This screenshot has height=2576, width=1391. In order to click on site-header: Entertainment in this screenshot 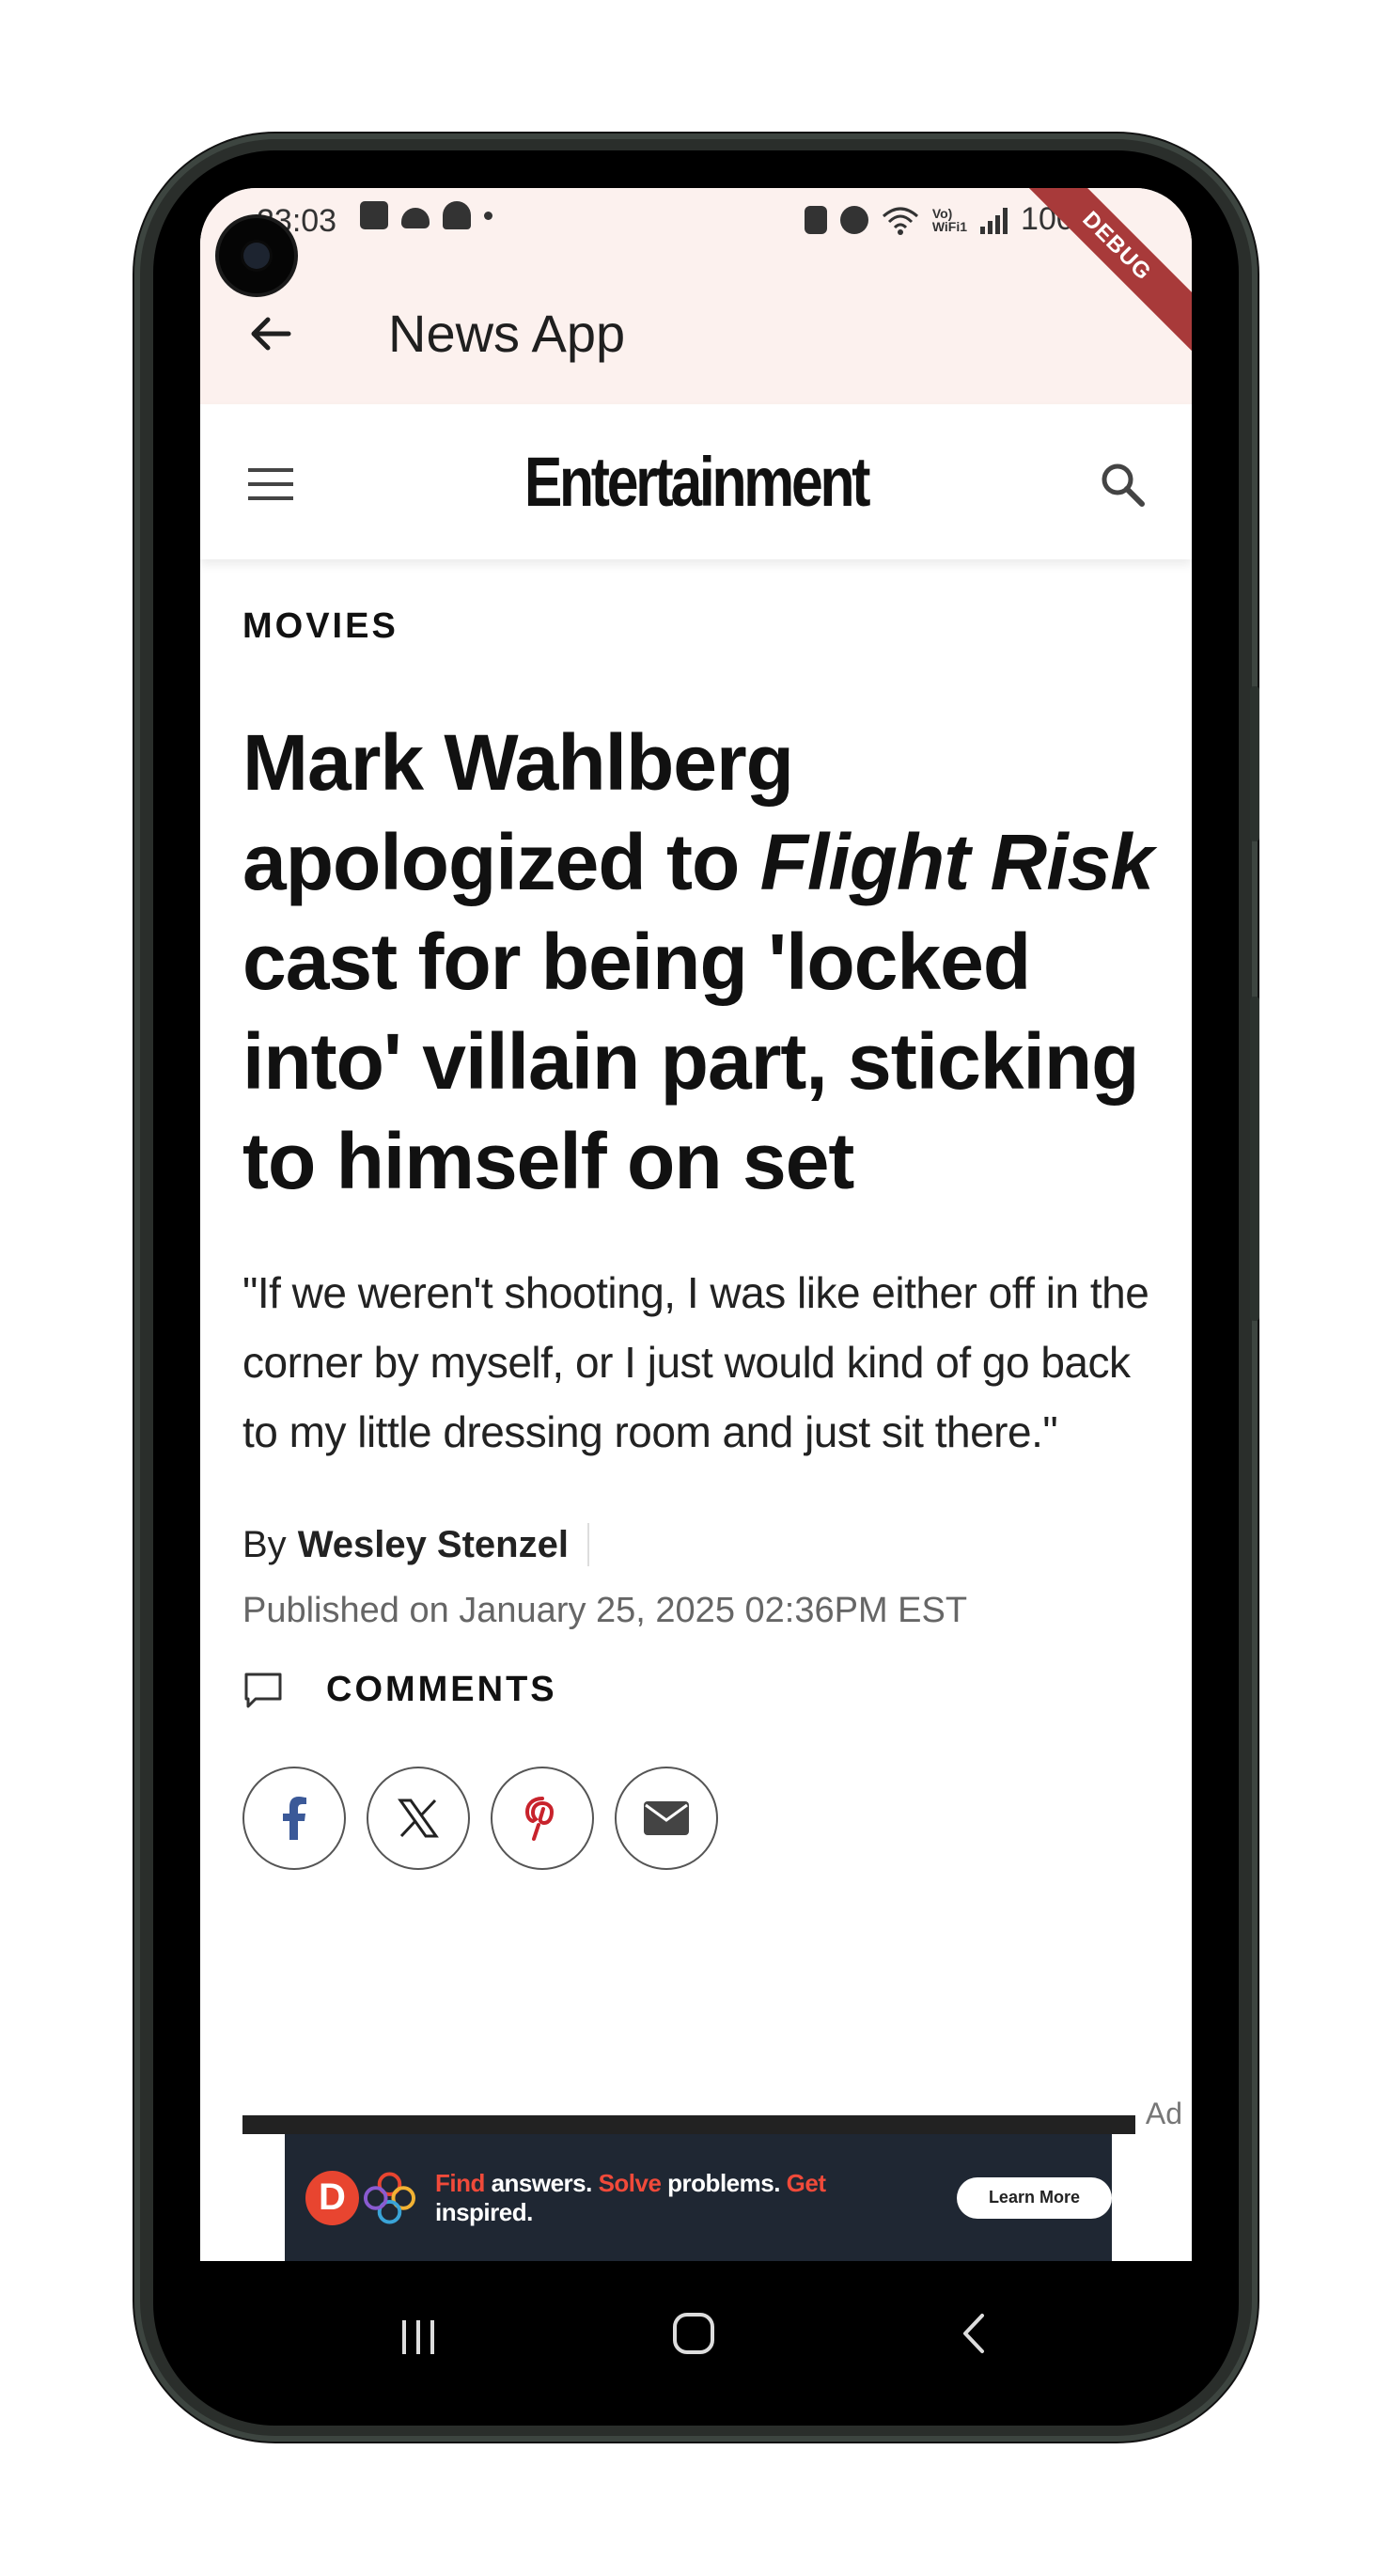, I will do `click(696, 482)`.